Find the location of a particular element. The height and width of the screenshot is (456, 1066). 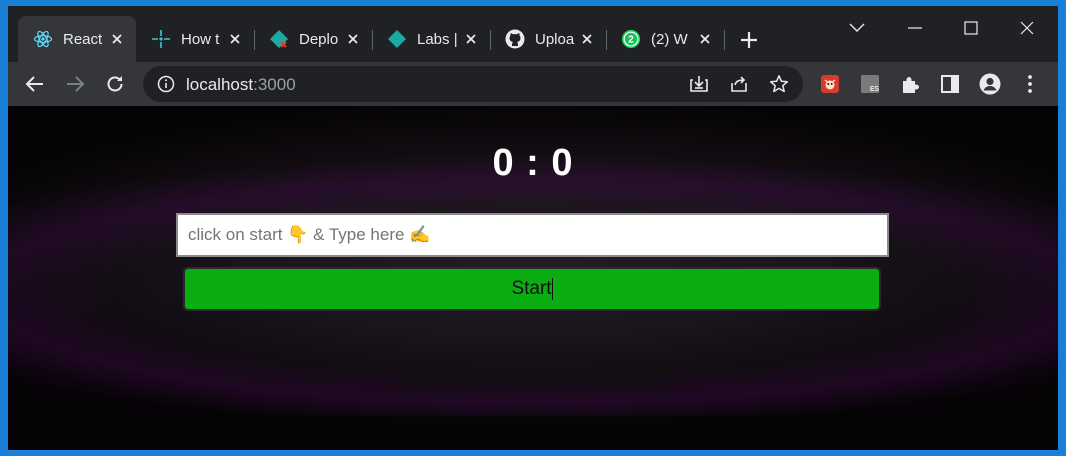

text-cursor is located at coordinates (552, 289).